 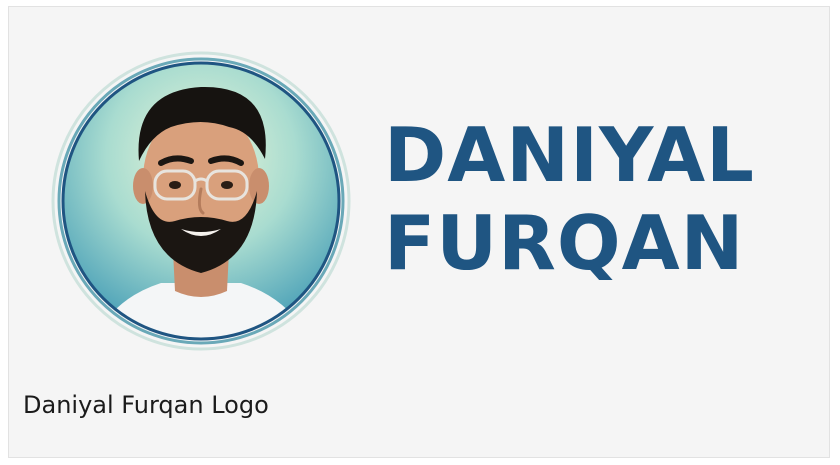 What do you see at coordinates (569, 155) in the screenshot?
I see `brand-name-line1: DANIYAL` at bounding box center [569, 155].